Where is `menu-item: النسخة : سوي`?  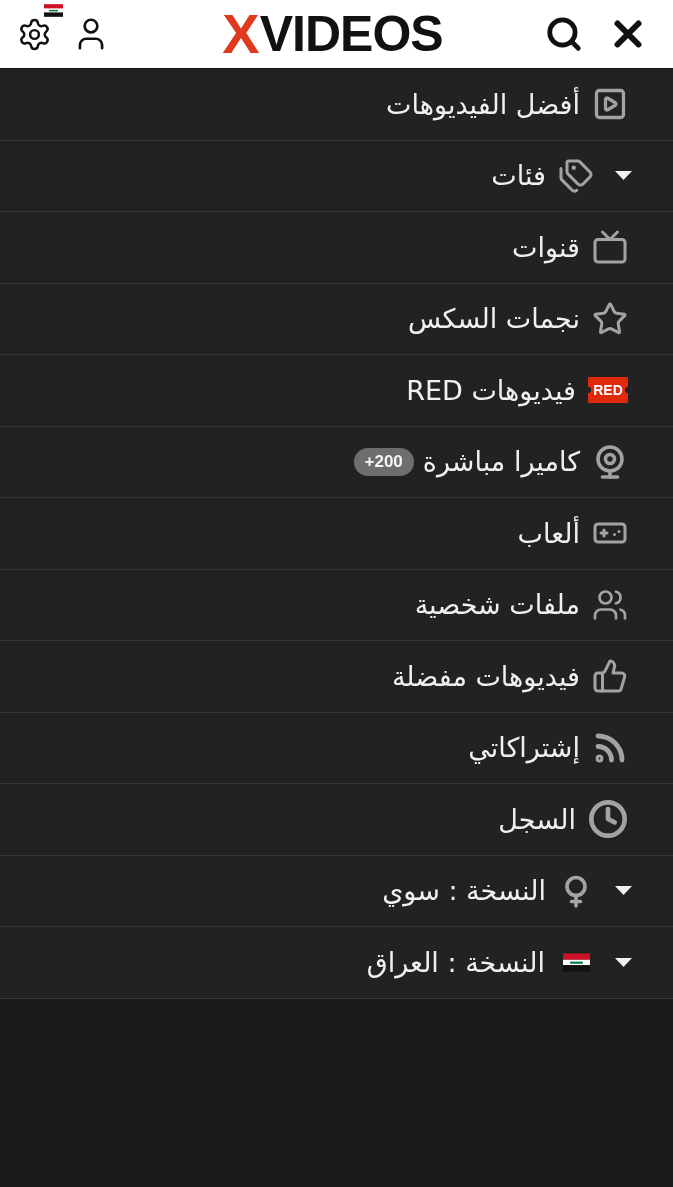
menu-item: النسخة : سوي is located at coordinates (336, 891).